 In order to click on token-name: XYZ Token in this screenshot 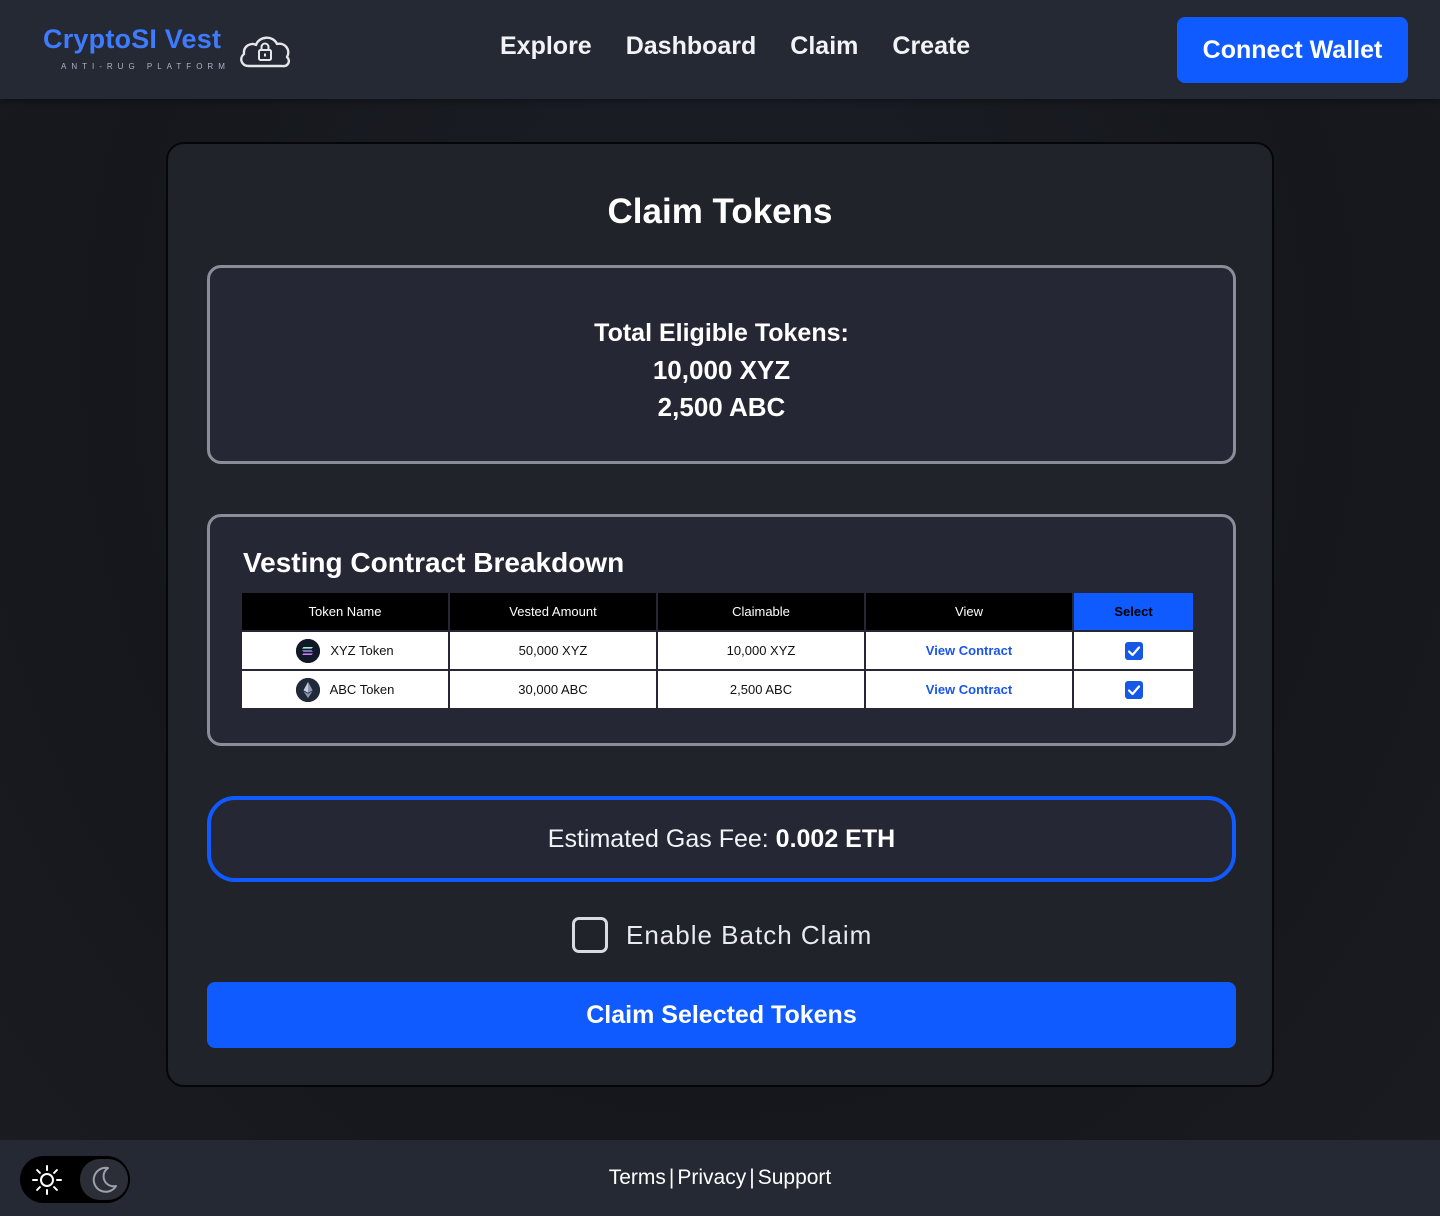, I will do `click(362, 650)`.